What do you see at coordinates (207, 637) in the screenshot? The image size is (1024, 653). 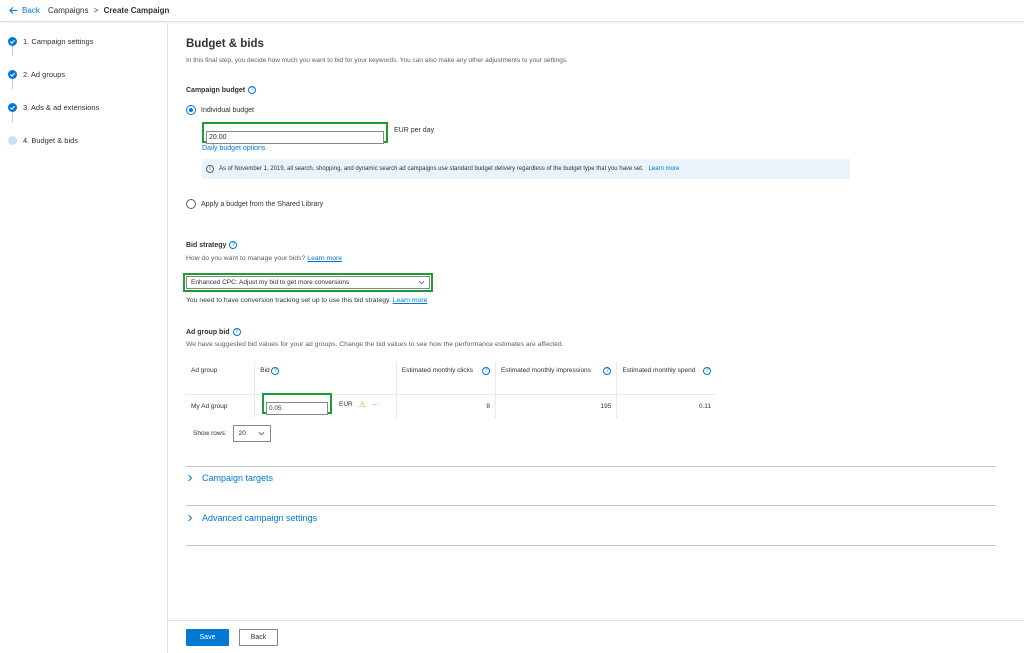 I see `save-button: Save` at bounding box center [207, 637].